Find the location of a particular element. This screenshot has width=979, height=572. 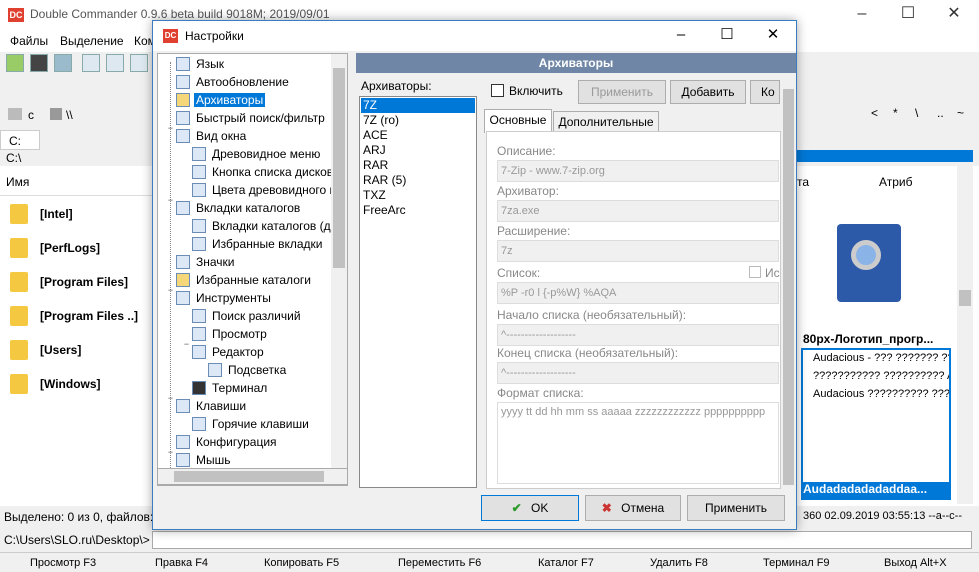

f4-edit-button: Правка F4 is located at coordinates (181, 563).